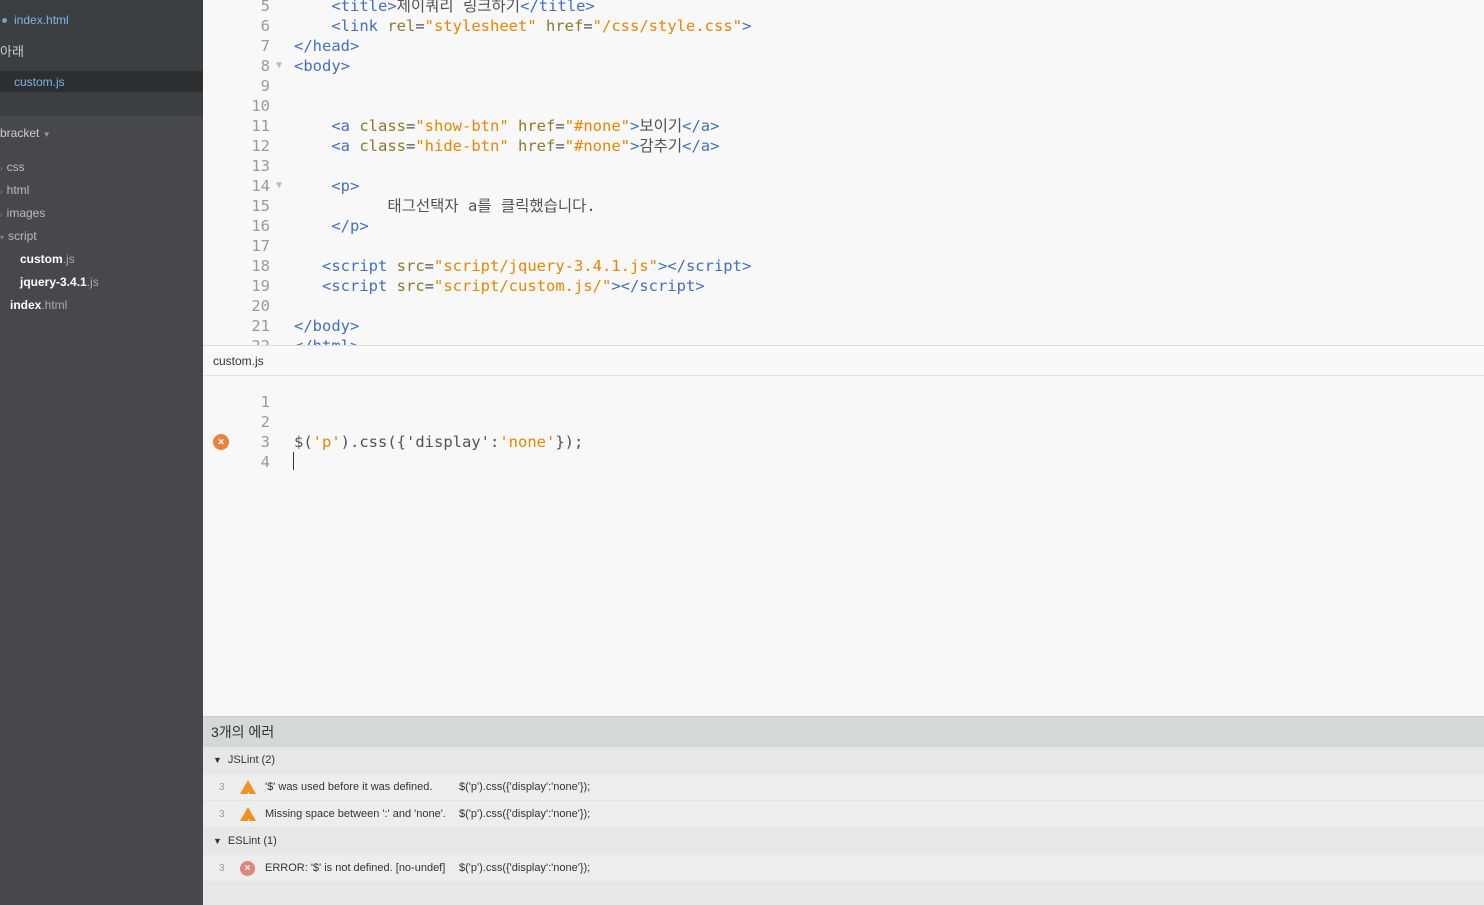 The height and width of the screenshot is (905, 1484). I want to click on folder-name: images, so click(26, 213).